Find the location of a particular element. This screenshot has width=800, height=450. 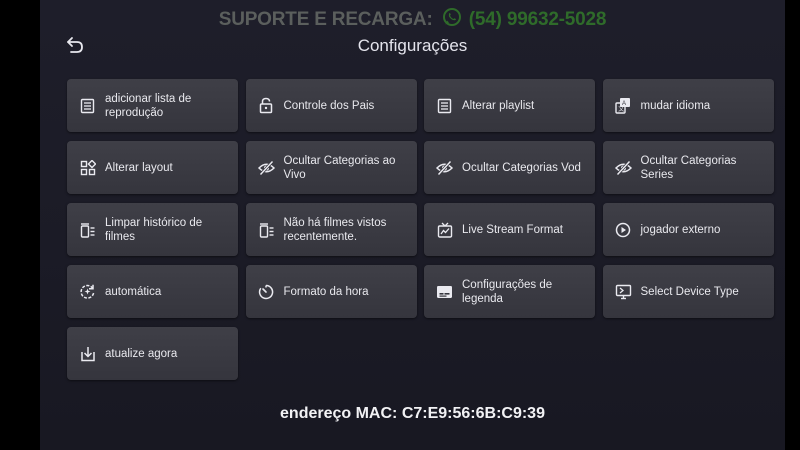

setting-configuracoes-de-legenda: Configurações de legenda is located at coordinates (509, 291).